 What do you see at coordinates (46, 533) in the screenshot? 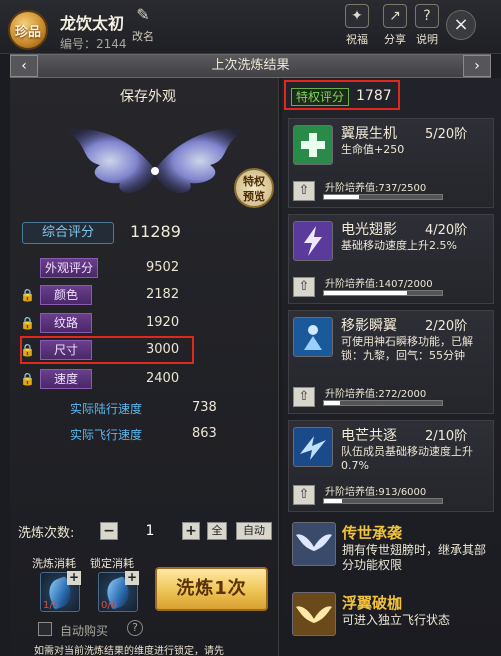
I see `refine-times-label: 洗炼次数:` at bounding box center [46, 533].